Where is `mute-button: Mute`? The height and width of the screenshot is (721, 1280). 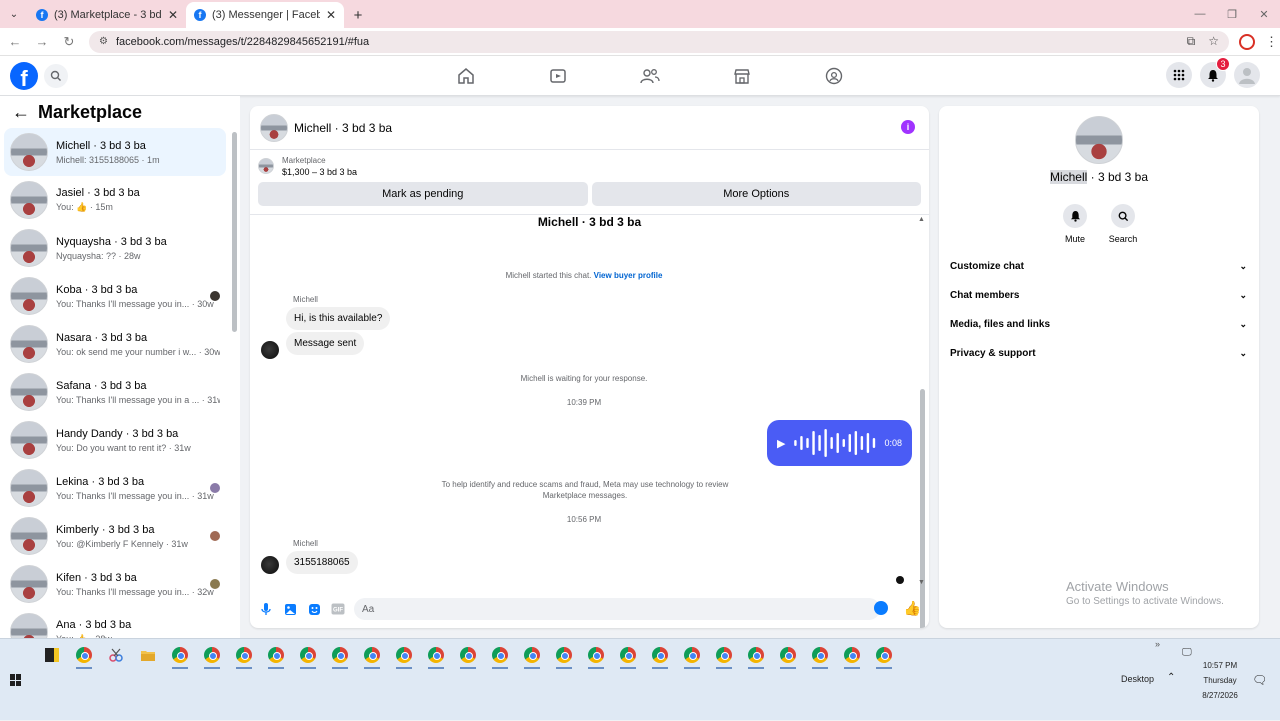 mute-button: Mute is located at coordinates (1075, 224).